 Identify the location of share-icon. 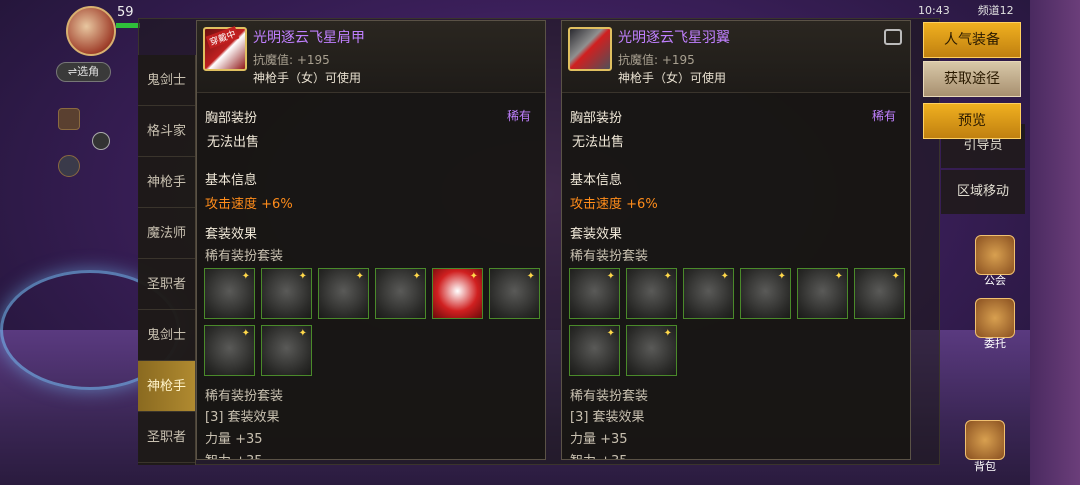
(893, 37).